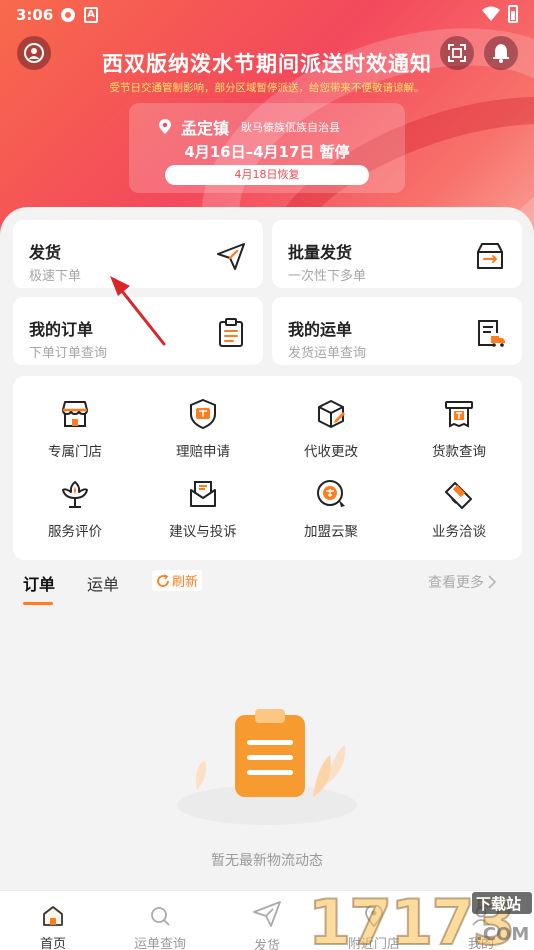 This screenshot has width=534, height=950. Describe the element at coordinates (267, 15) in the screenshot. I see `status-bar: 3:06 A` at that location.